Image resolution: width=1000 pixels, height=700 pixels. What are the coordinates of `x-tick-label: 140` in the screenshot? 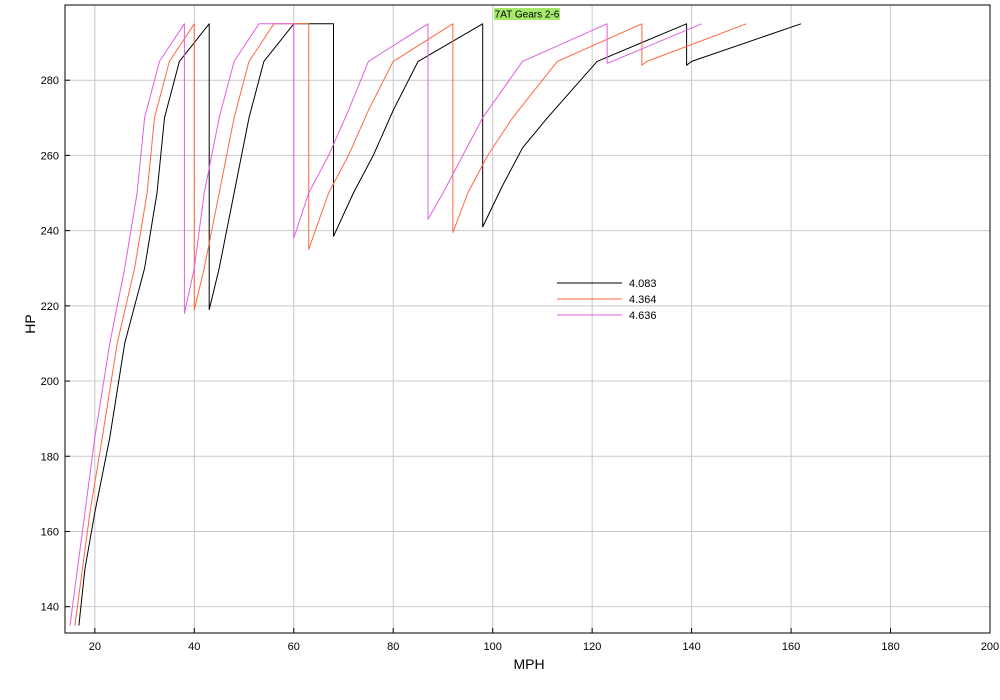 It's located at (691, 647).